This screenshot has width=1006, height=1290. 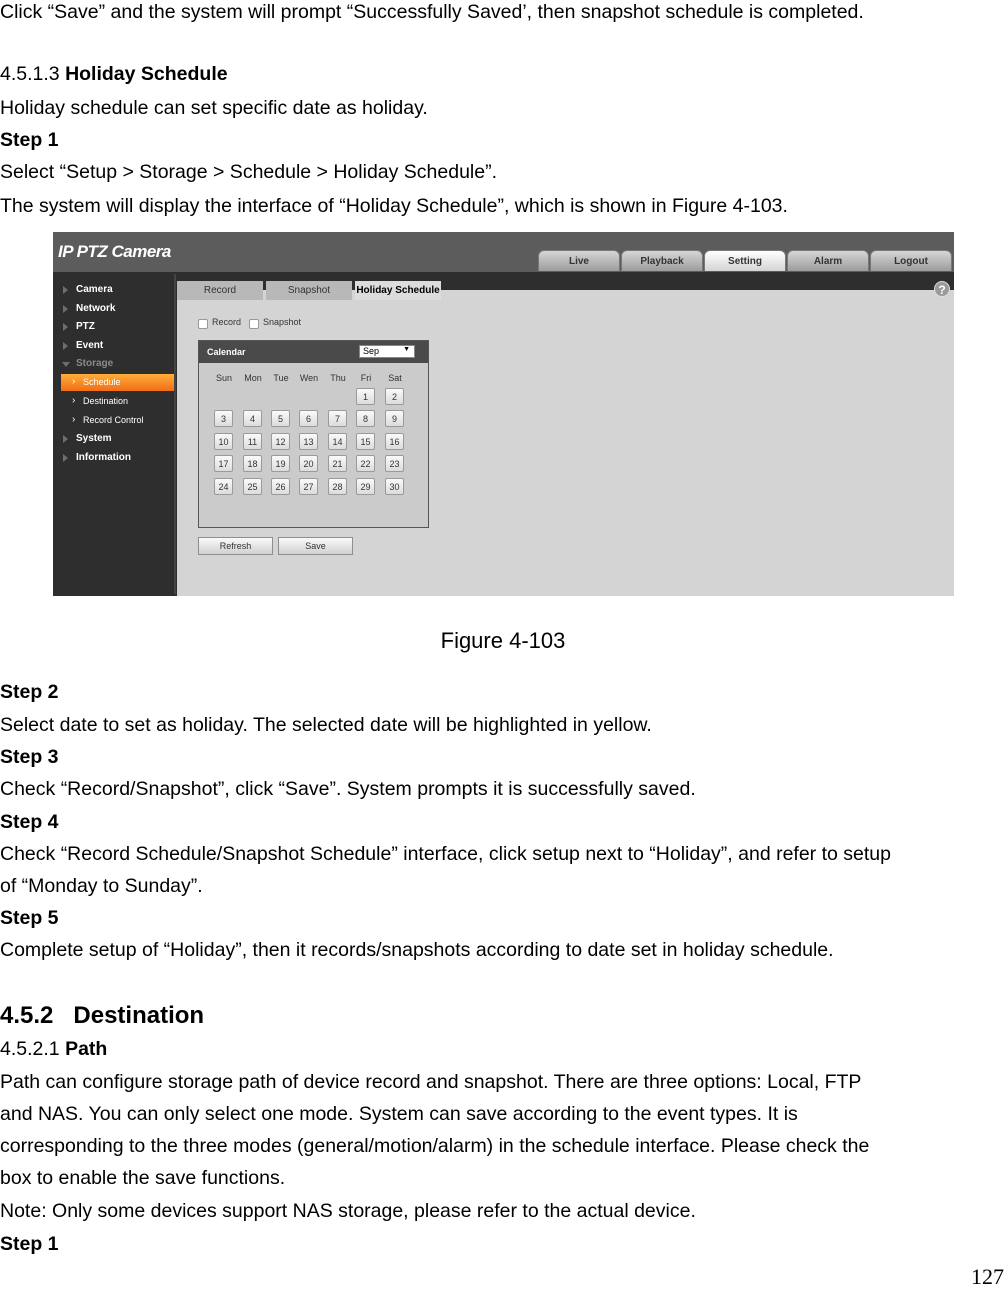 I want to click on calendar-day: 9, so click(x=394, y=418).